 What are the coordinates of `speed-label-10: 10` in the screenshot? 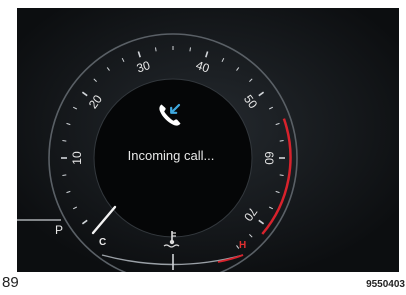 It's located at (77, 158).